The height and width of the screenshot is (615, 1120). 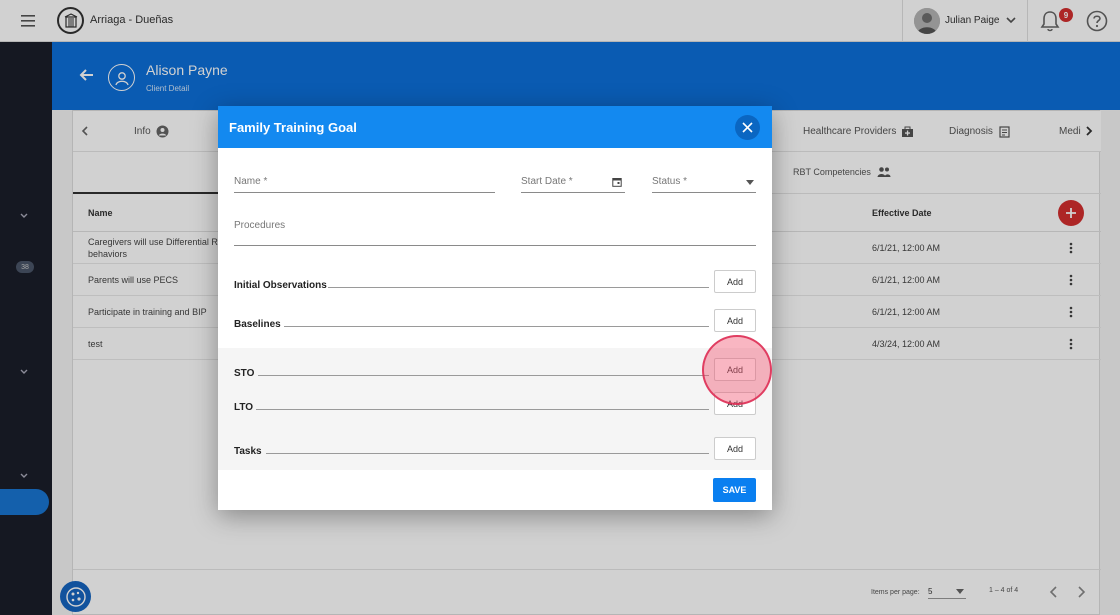 What do you see at coordinates (495, 448) in the screenshot?
I see `tasks-section: Tasks Add` at bounding box center [495, 448].